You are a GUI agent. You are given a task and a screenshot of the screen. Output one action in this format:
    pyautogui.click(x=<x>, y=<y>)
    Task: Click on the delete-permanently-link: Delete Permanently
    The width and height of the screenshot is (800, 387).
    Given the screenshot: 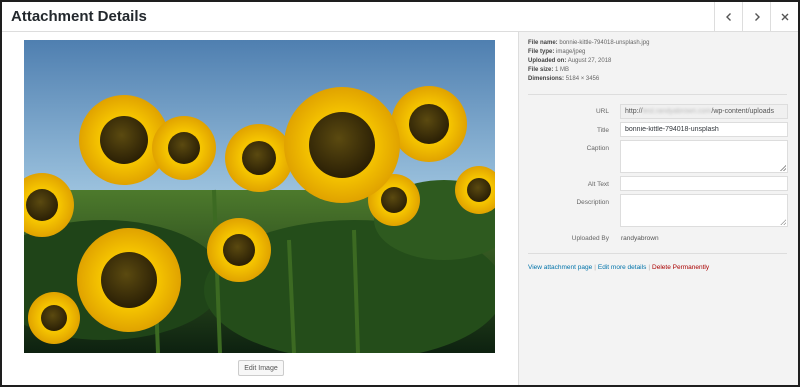 What is the action you would take?
    pyautogui.click(x=680, y=267)
    